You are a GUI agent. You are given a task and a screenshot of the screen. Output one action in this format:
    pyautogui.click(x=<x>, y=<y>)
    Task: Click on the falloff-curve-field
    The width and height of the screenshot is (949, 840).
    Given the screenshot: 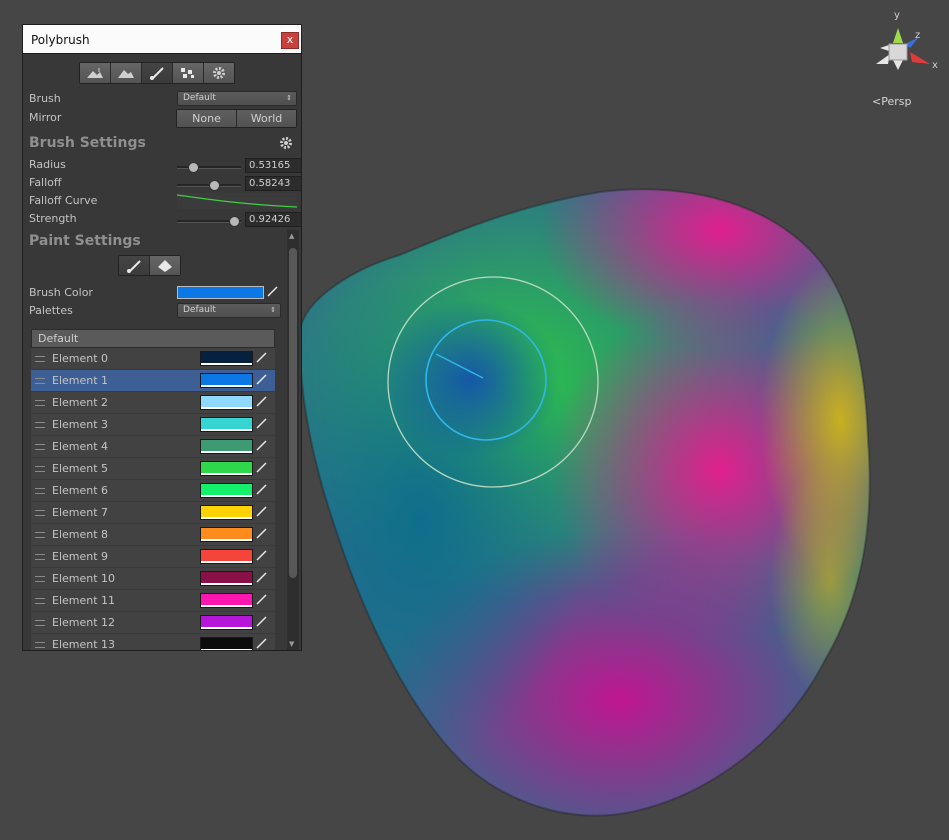 What is the action you would take?
    pyautogui.click(x=237, y=201)
    